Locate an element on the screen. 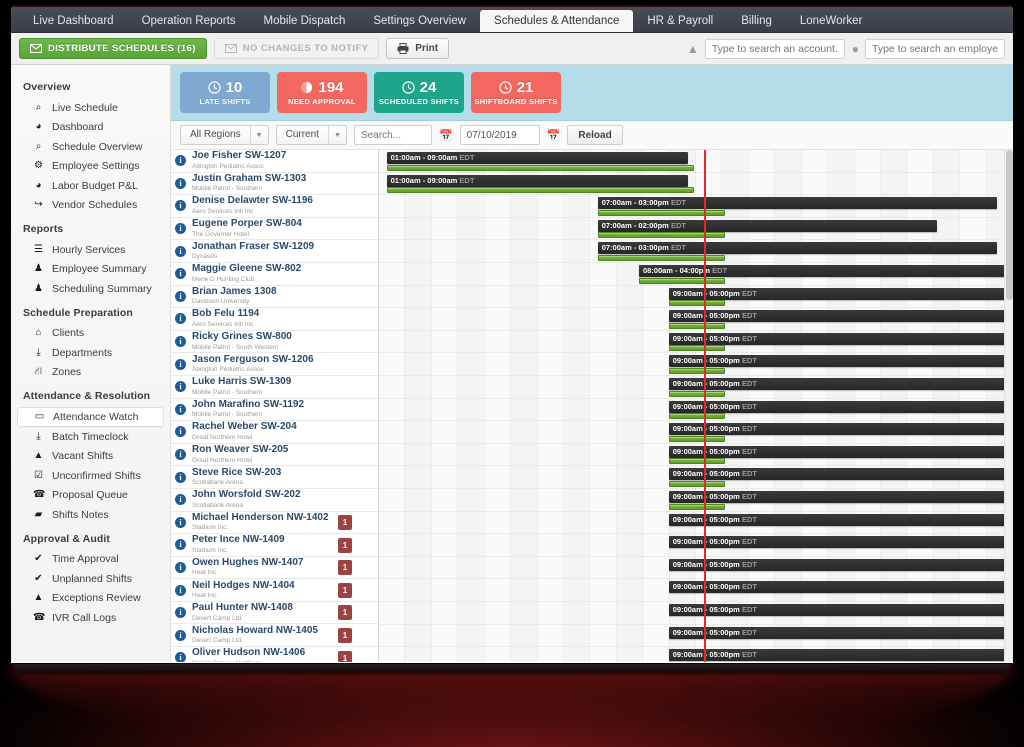 The height and width of the screenshot is (747, 1024). tab-settings-overview: Settings Overview is located at coordinates (419, 21).